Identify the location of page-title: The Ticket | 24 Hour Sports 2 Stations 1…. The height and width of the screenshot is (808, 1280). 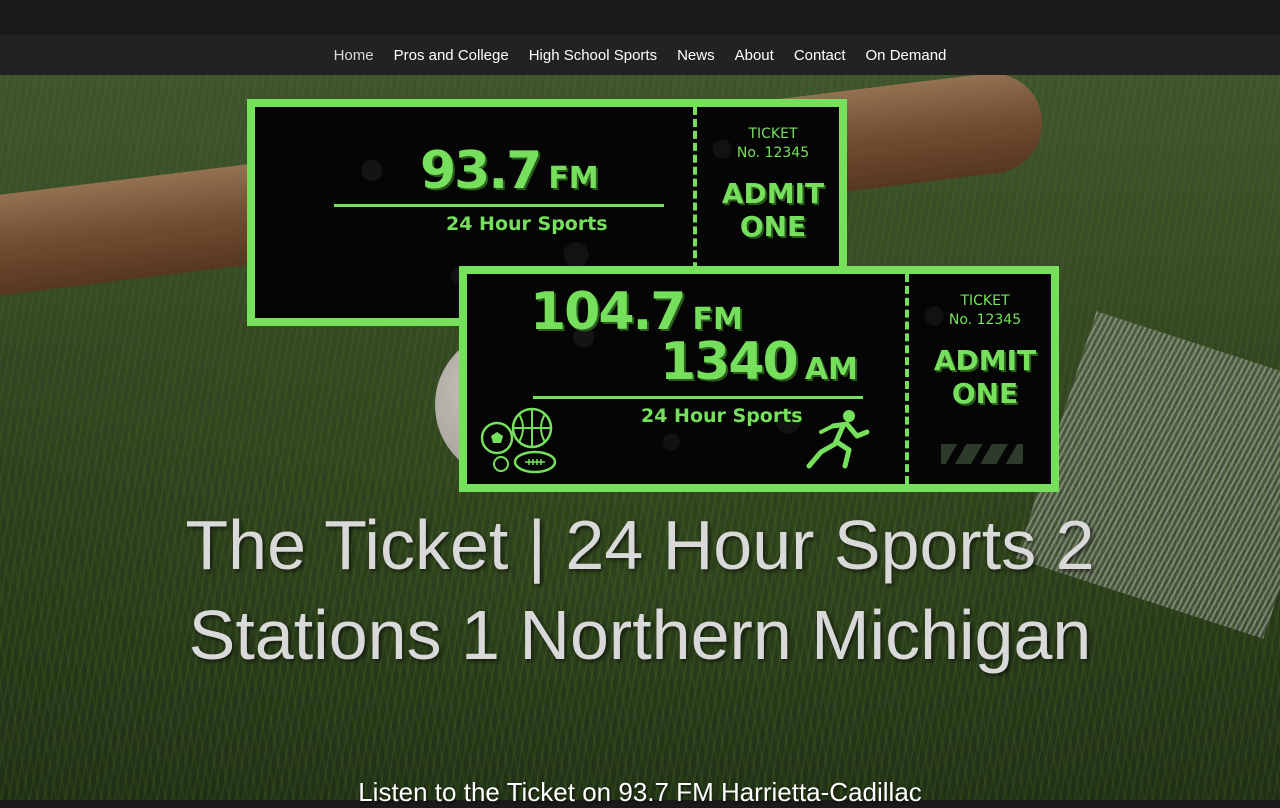
(640, 590).